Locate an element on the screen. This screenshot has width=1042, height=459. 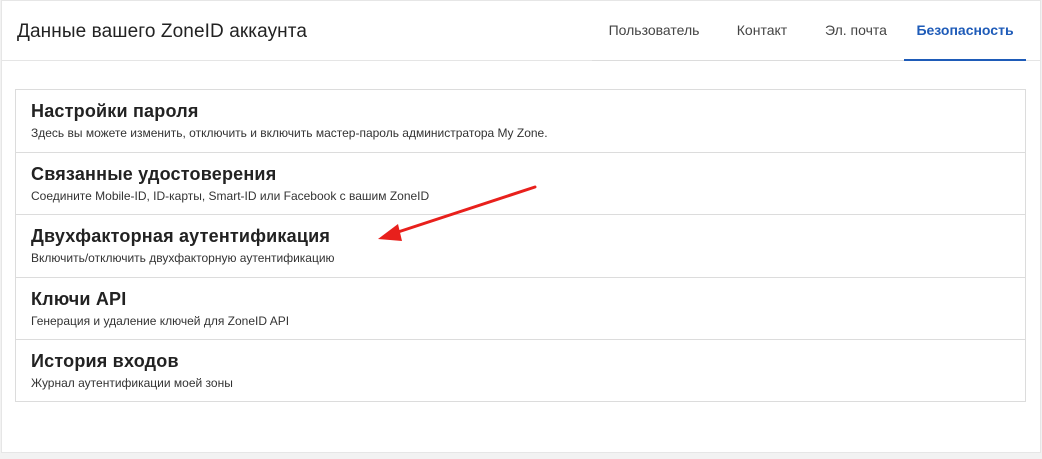
list-item-description: Журнал аутентификации моей зоны is located at coordinates (132, 383).